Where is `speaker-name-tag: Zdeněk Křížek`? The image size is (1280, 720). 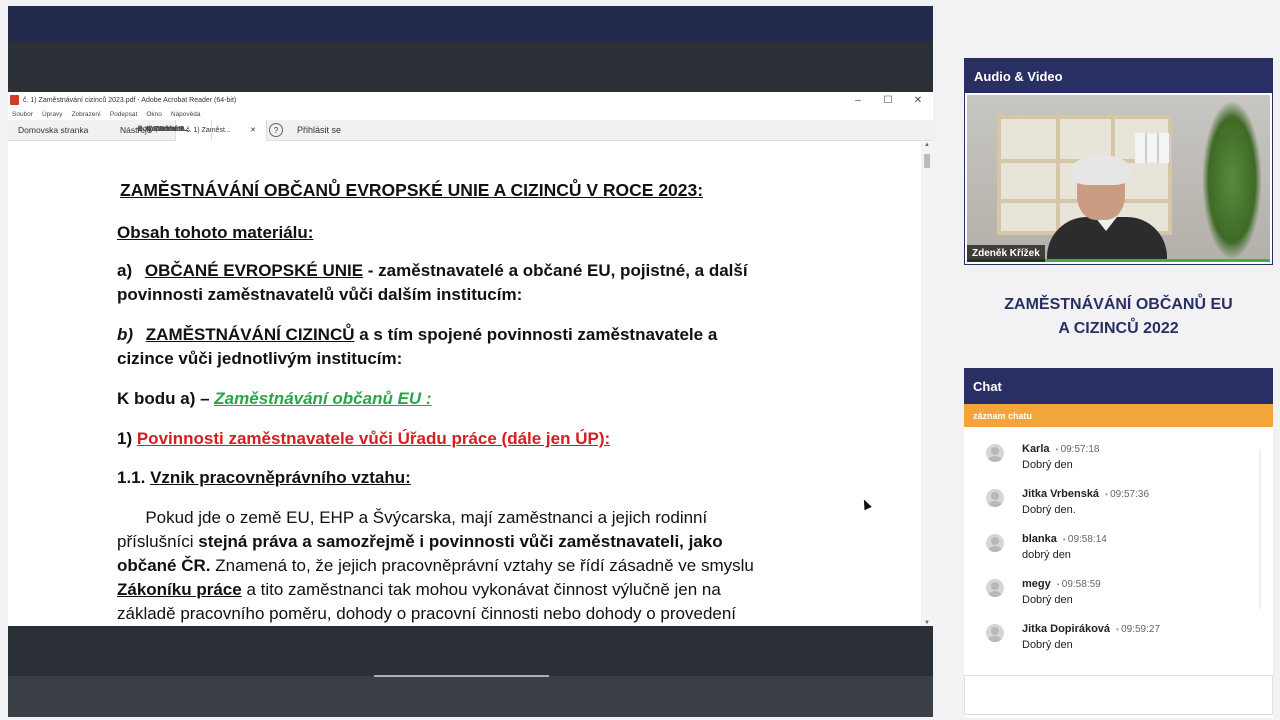
speaker-name-tag: Zdeněk Křížek is located at coordinates (1006, 253).